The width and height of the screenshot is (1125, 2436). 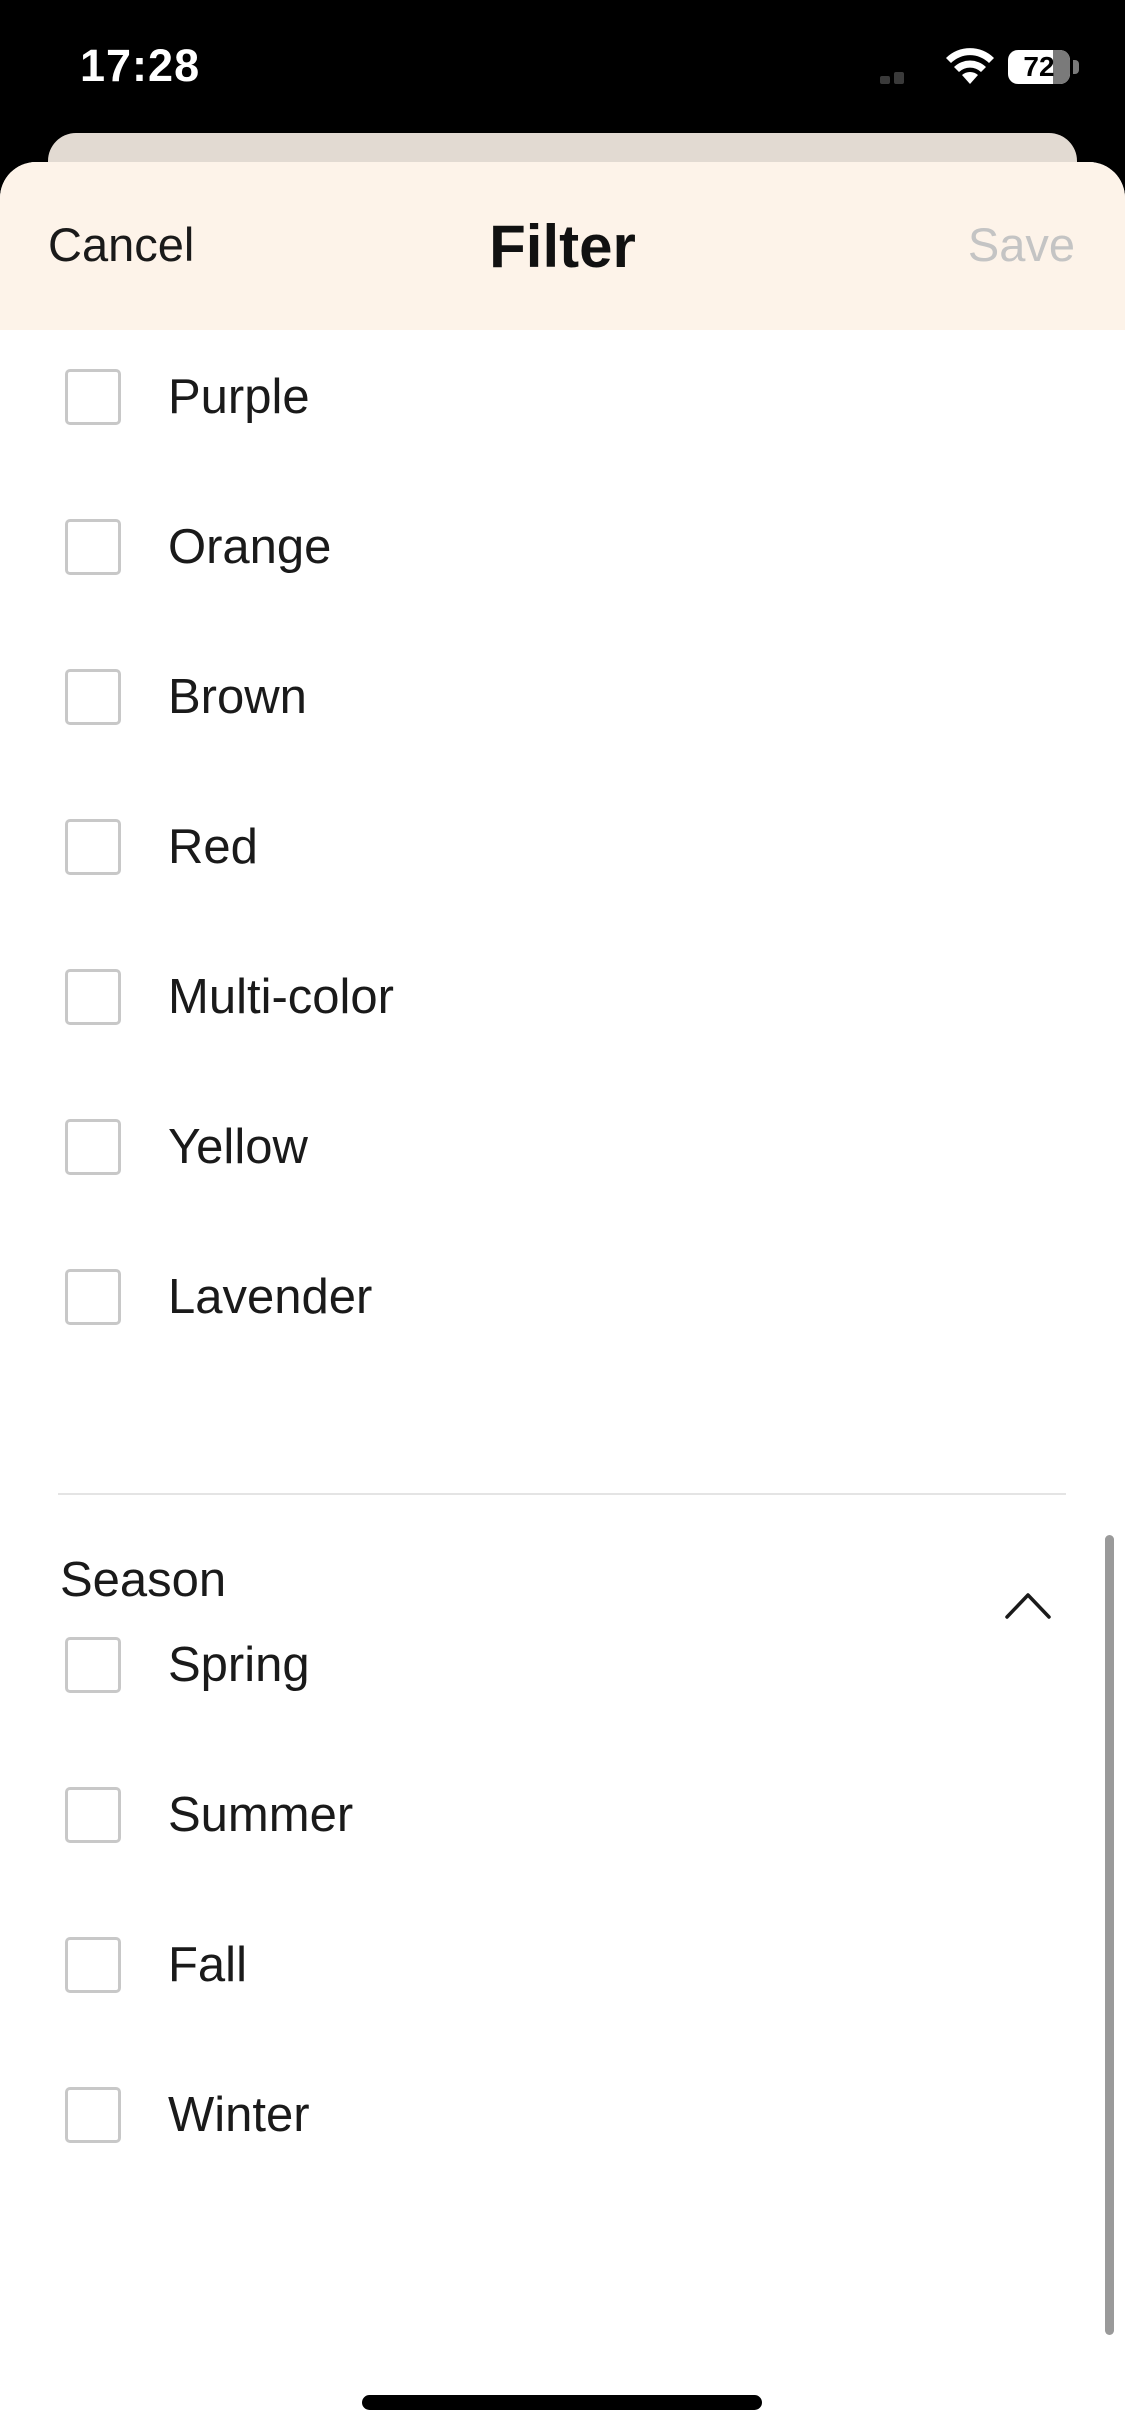 I want to click on wifi-icon, so click(x=970, y=66).